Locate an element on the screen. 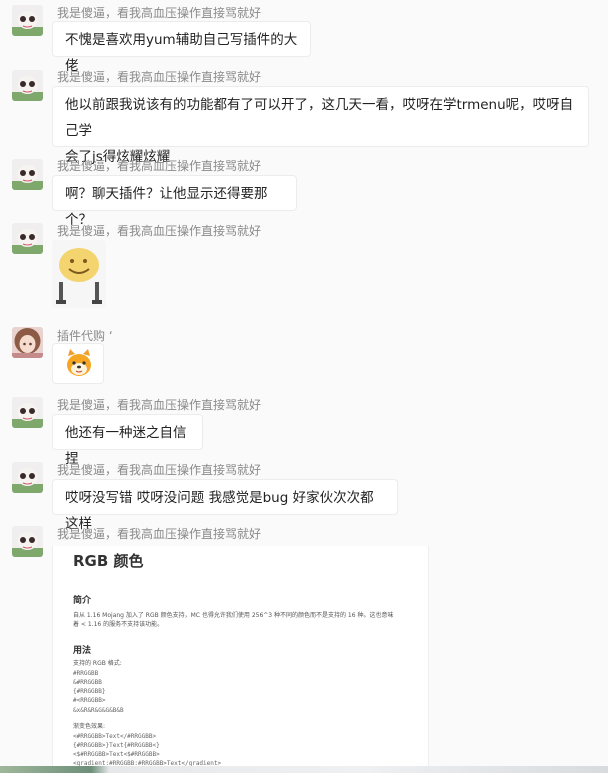 The height and width of the screenshot is (773, 608). doc-section-heading: 简介 is located at coordinates (82, 601).